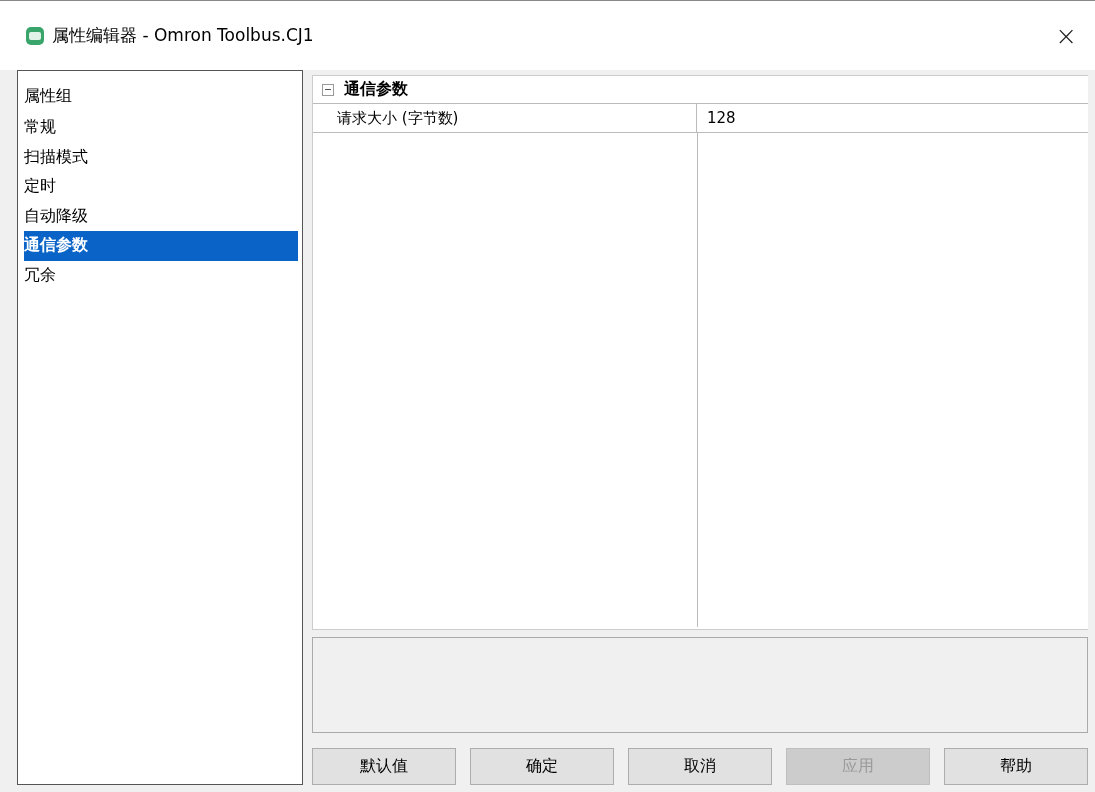 The height and width of the screenshot is (792, 1095). Describe the element at coordinates (542, 766) in the screenshot. I see `dialog-button: 确定` at that location.